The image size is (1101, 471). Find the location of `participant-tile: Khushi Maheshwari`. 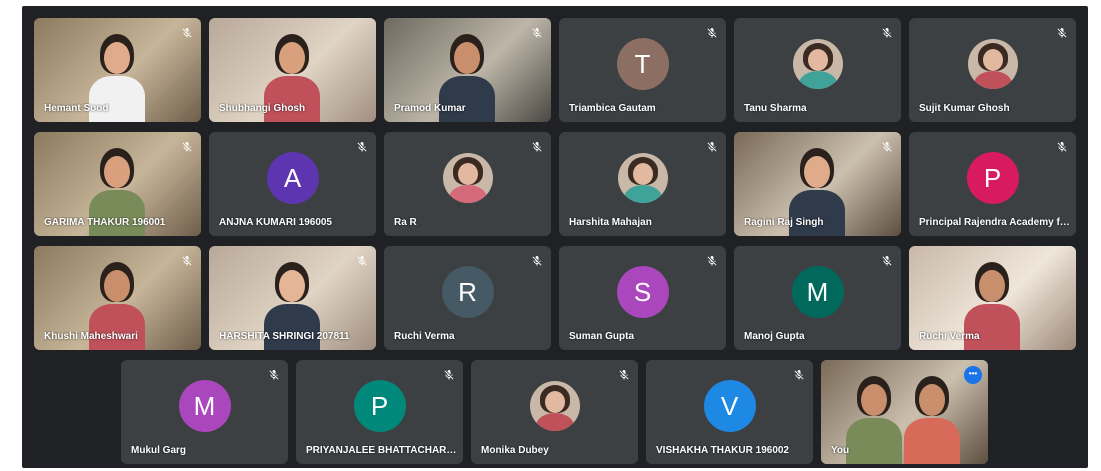

participant-tile: Khushi Maheshwari is located at coordinates (117, 298).